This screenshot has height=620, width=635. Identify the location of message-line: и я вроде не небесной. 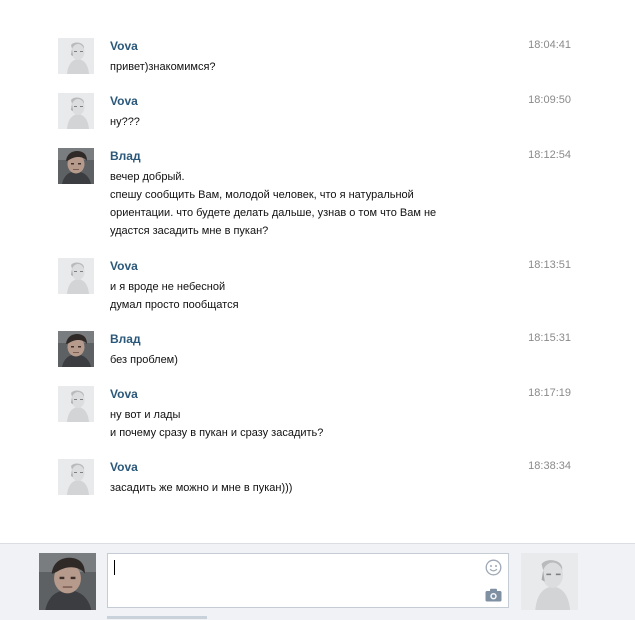
(168, 287).